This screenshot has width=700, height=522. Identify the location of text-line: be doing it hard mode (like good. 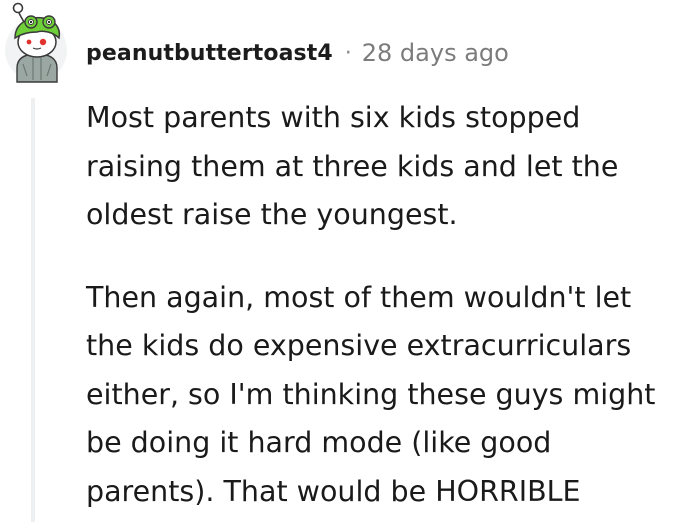
(319, 442).